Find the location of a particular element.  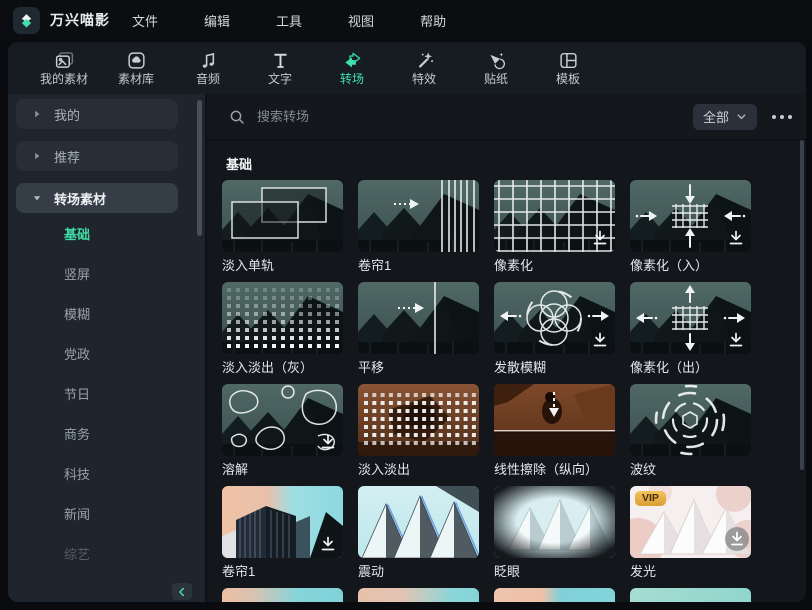

sidebar-group-my: 我的 is located at coordinates (97, 114).